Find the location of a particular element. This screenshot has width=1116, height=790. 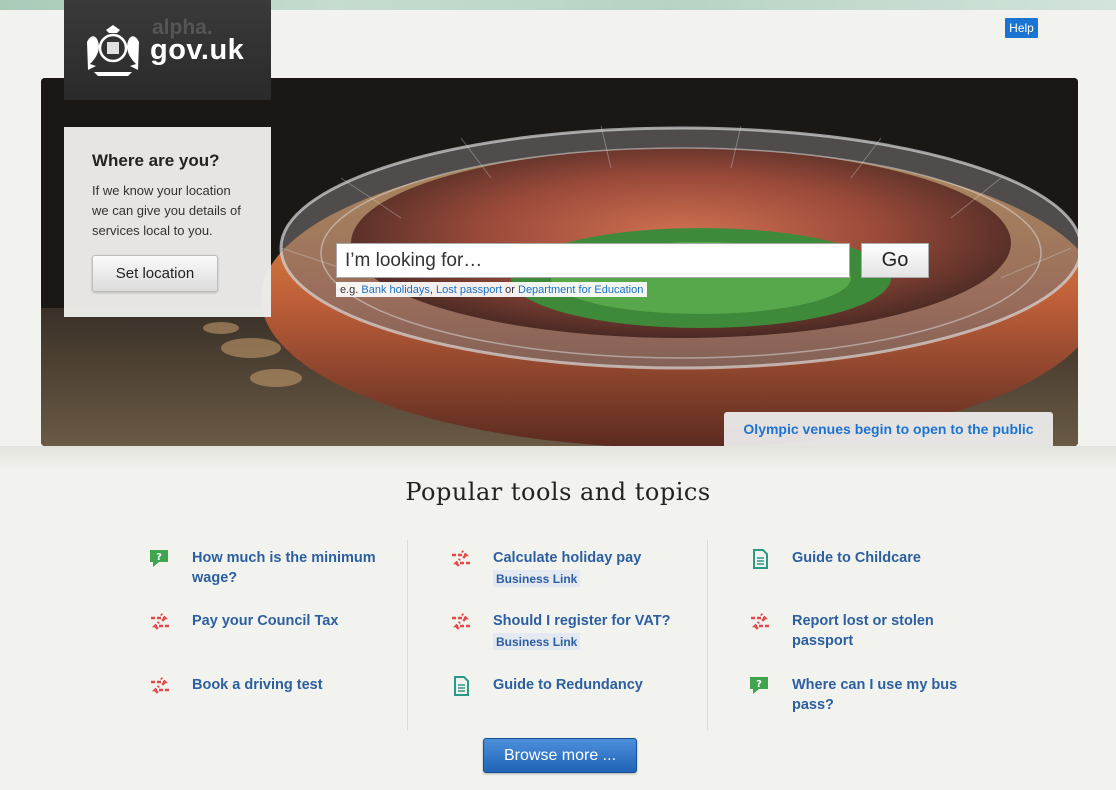

topic-label: Guide to Childcare is located at coordinates (892, 558).